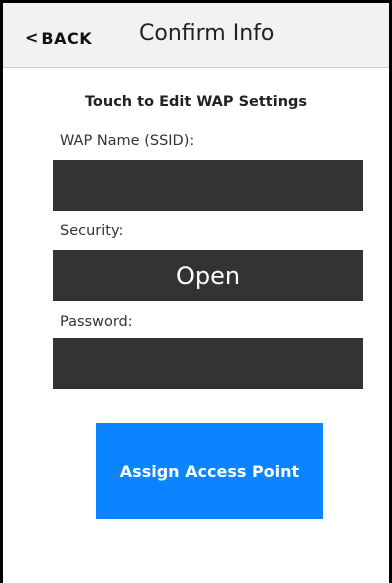 The image size is (392, 583). Describe the element at coordinates (92, 231) in the screenshot. I see `security-label: Security:` at that location.